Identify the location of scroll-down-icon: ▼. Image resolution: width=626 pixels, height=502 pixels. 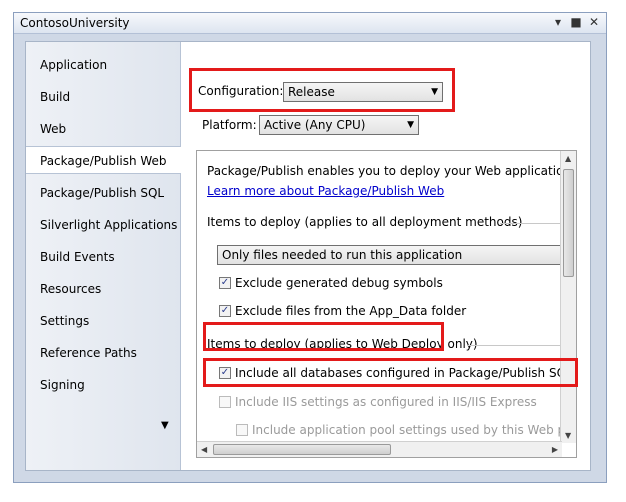
(568, 435).